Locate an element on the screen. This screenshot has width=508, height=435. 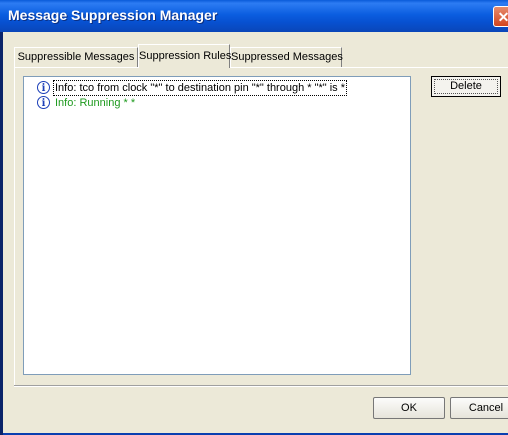
rule-text: Info: Running * * is located at coordinates (95, 103).